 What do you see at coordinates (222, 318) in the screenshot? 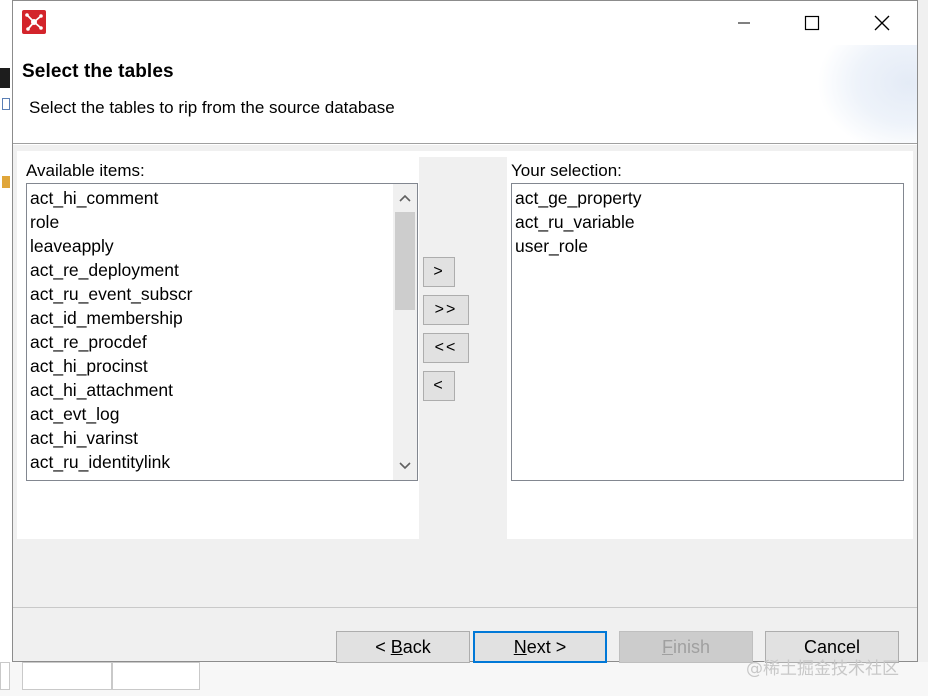
I see `list-item: act_id_membership` at bounding box center [222, 318].